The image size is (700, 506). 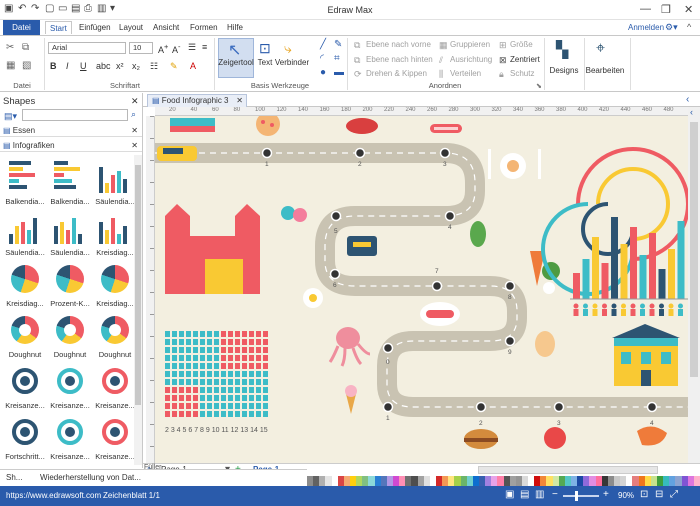 What do you see at coordinates (10, 116) in the screenshot?
I see `library-icon: ▤▾` at bounding box center [10, 116].